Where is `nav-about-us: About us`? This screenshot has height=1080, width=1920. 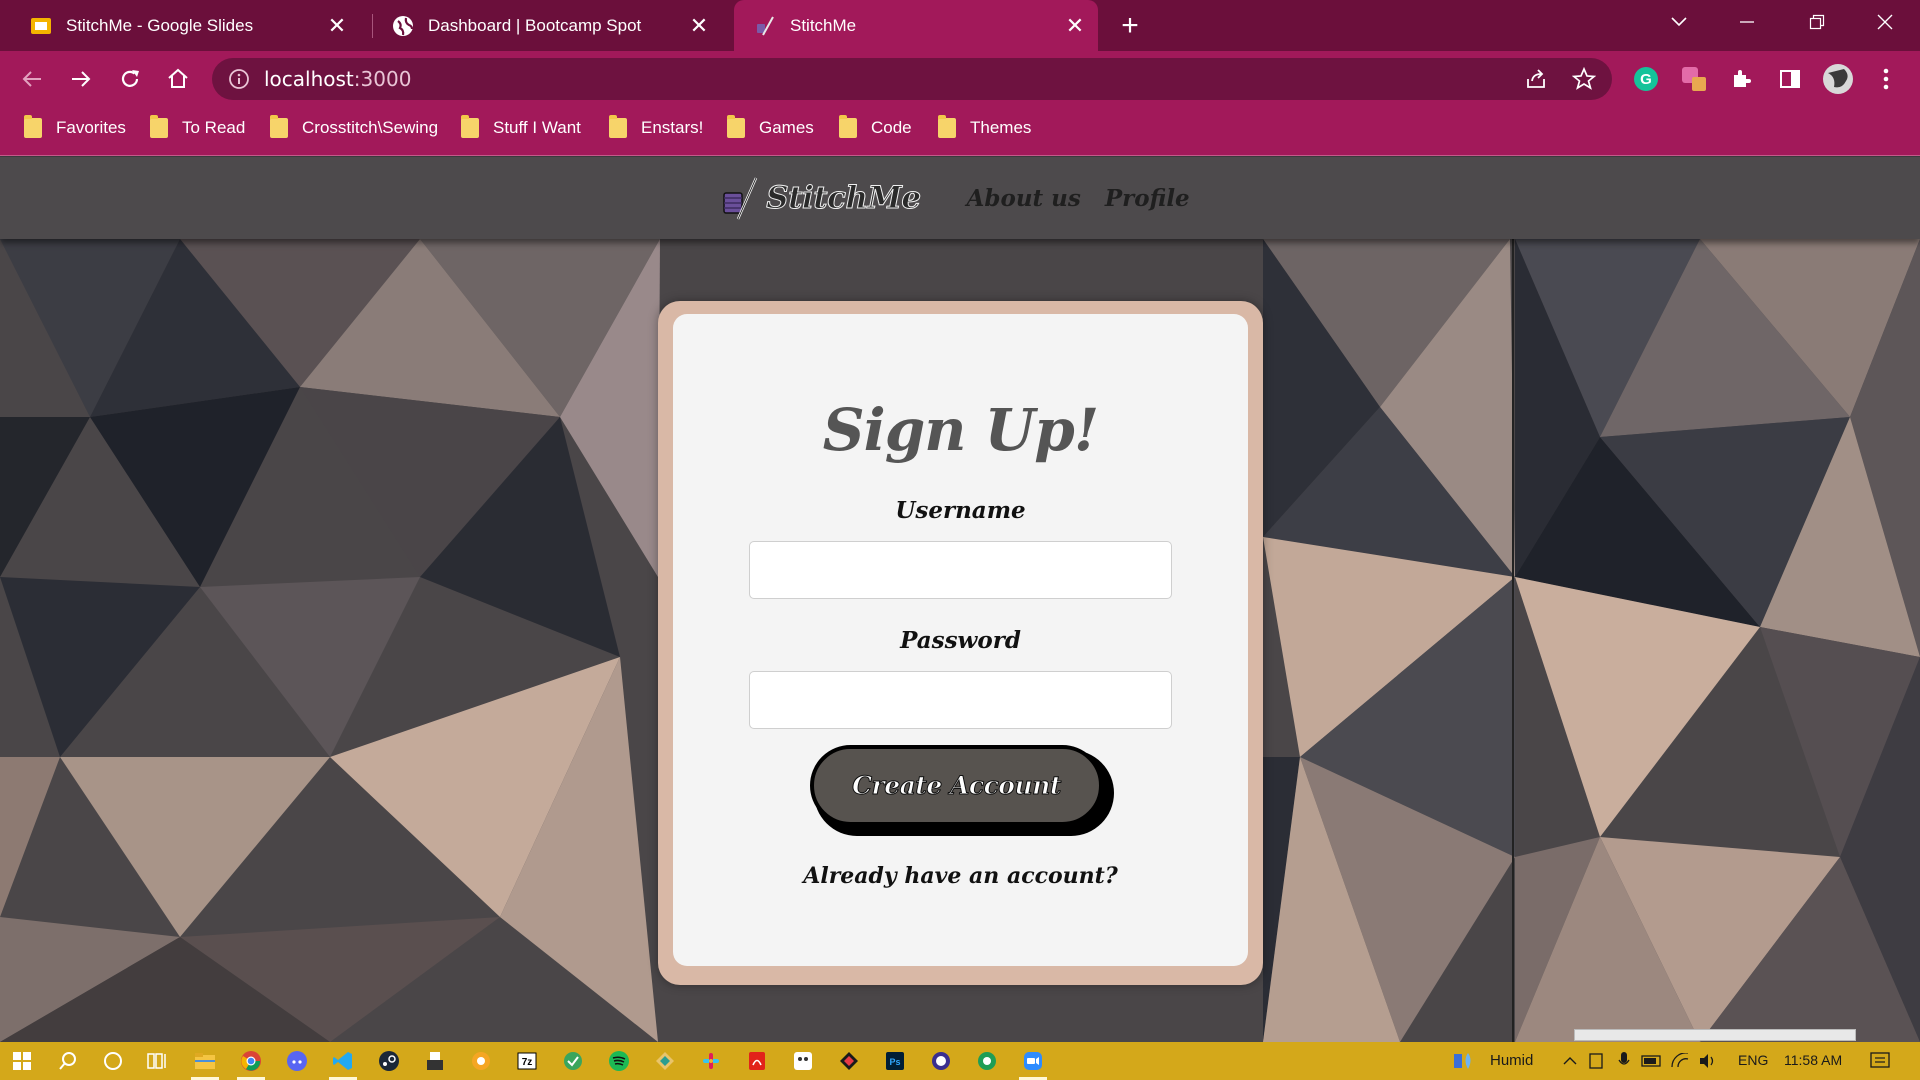 nav-about-us: About us is located at coordinates (1024, 198).